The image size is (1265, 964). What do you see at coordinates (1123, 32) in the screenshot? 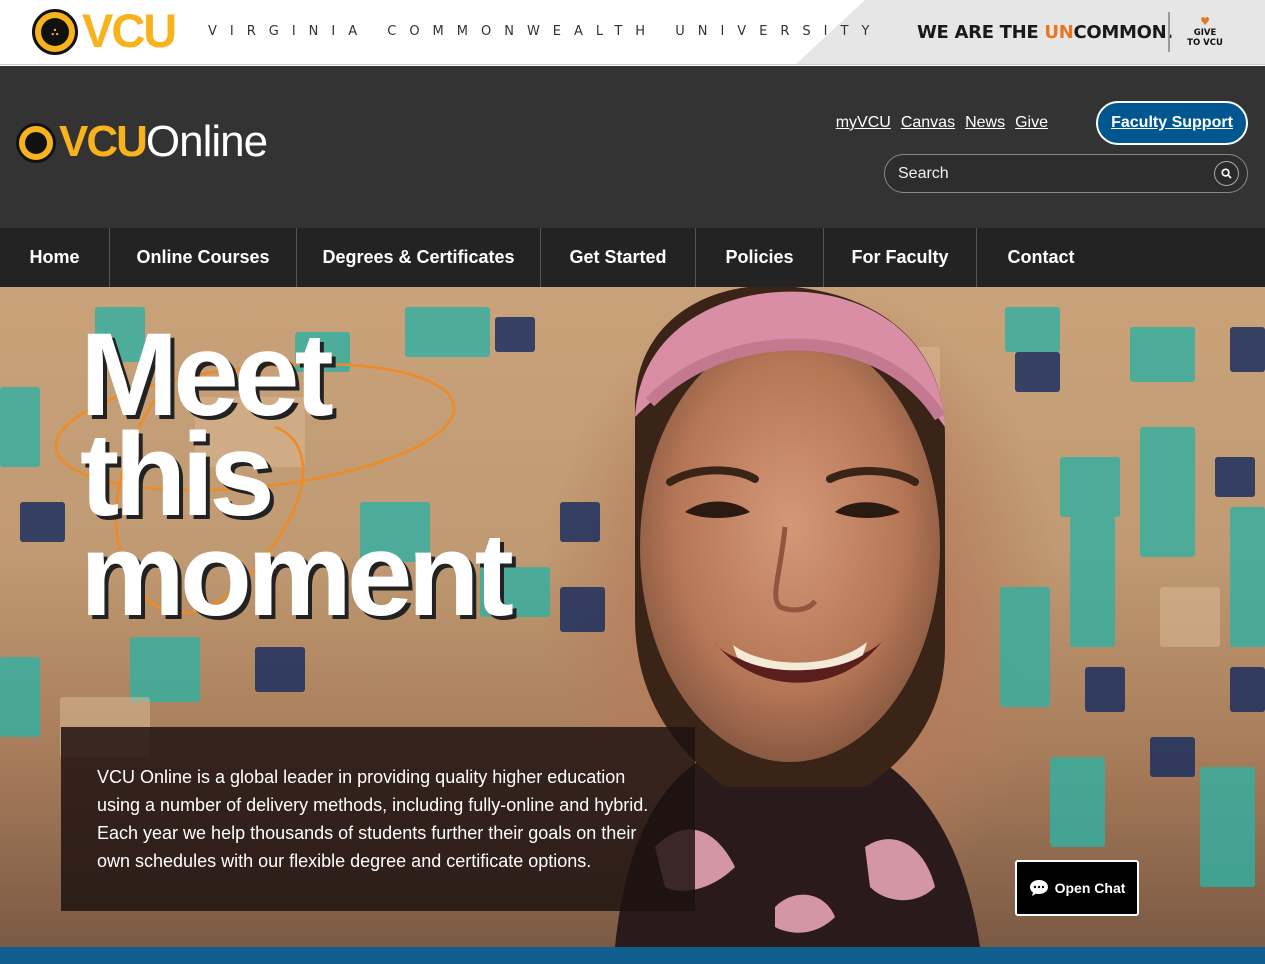
I see `tagline-post: COMMON.` at bounding box center [1123, 32].